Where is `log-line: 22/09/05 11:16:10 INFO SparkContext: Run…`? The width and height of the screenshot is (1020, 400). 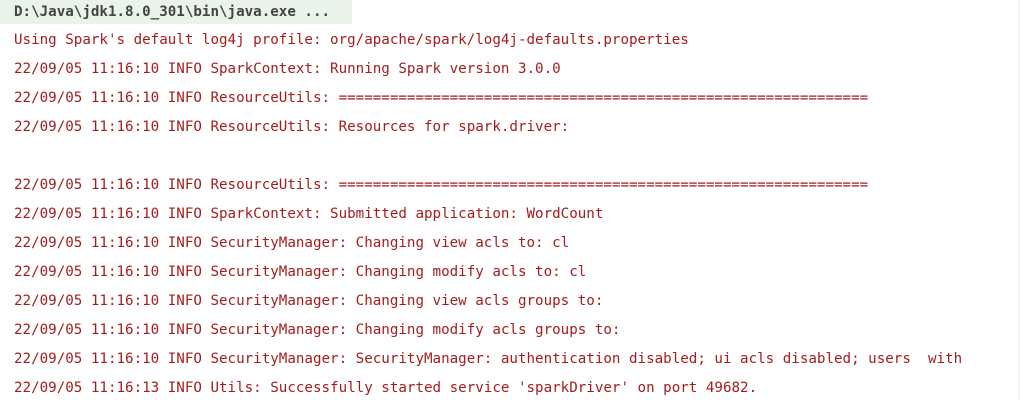
log-line: 22/09/05 11:16:10 INFO SparkContext: Run… is located at coordinates (287, 69).